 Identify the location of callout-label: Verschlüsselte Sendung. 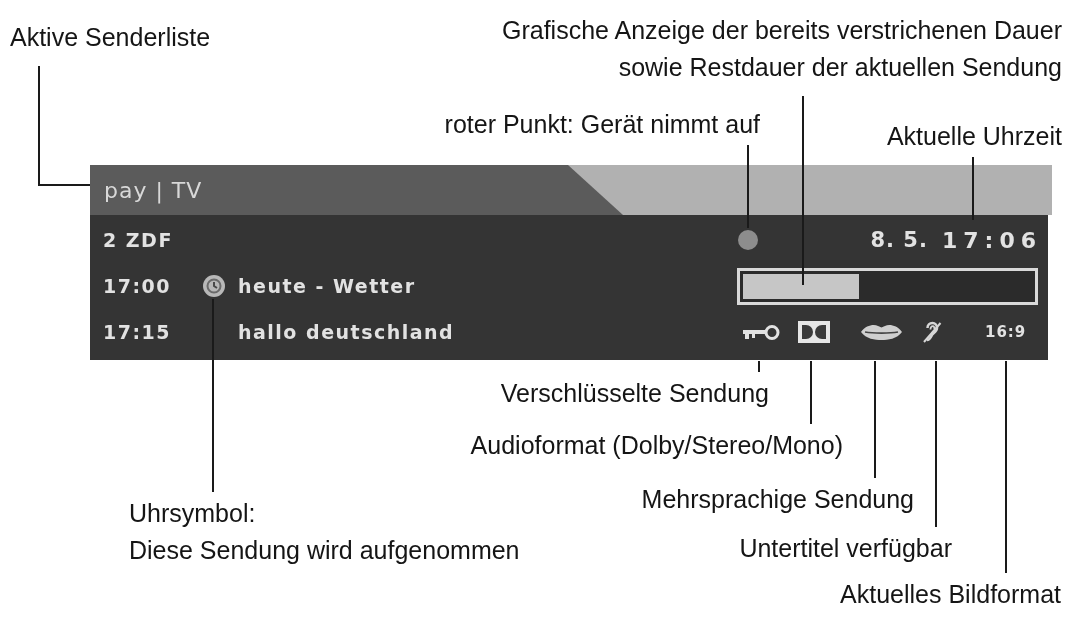
(634, 393).